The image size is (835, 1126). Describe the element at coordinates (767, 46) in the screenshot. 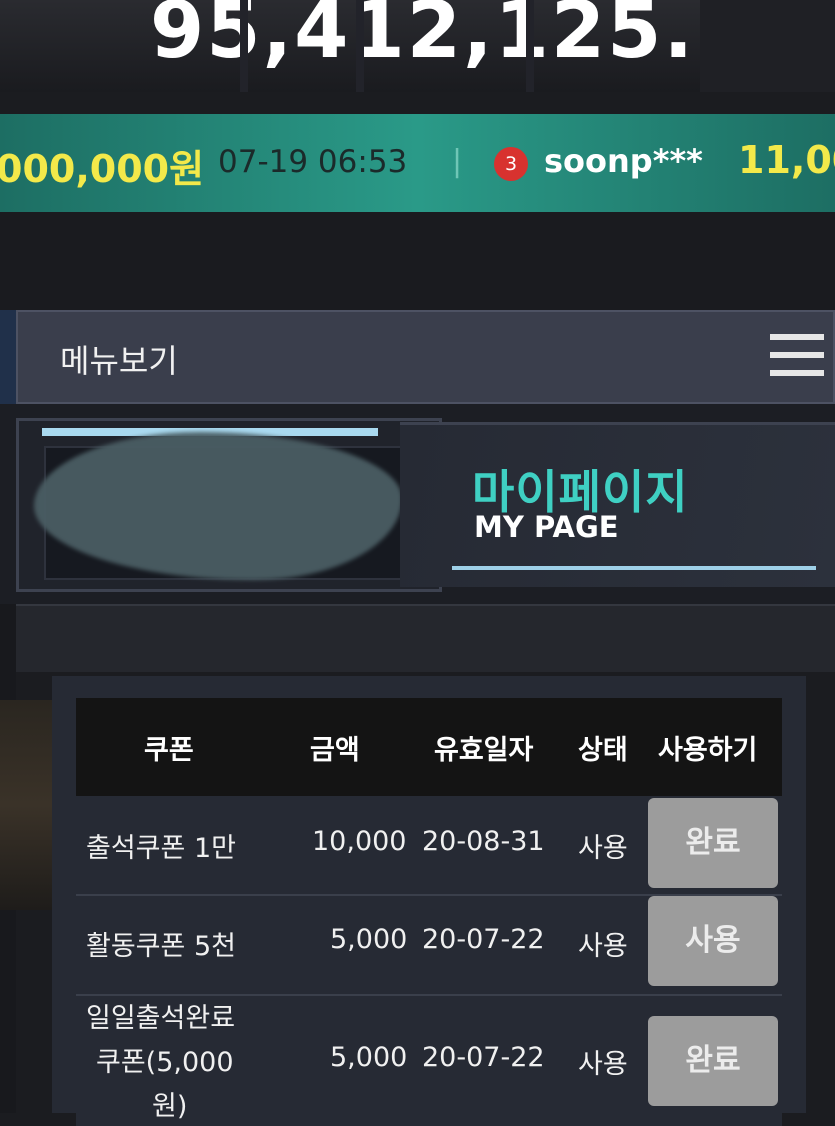

I see `jackpot-rolling-digits` at that location.